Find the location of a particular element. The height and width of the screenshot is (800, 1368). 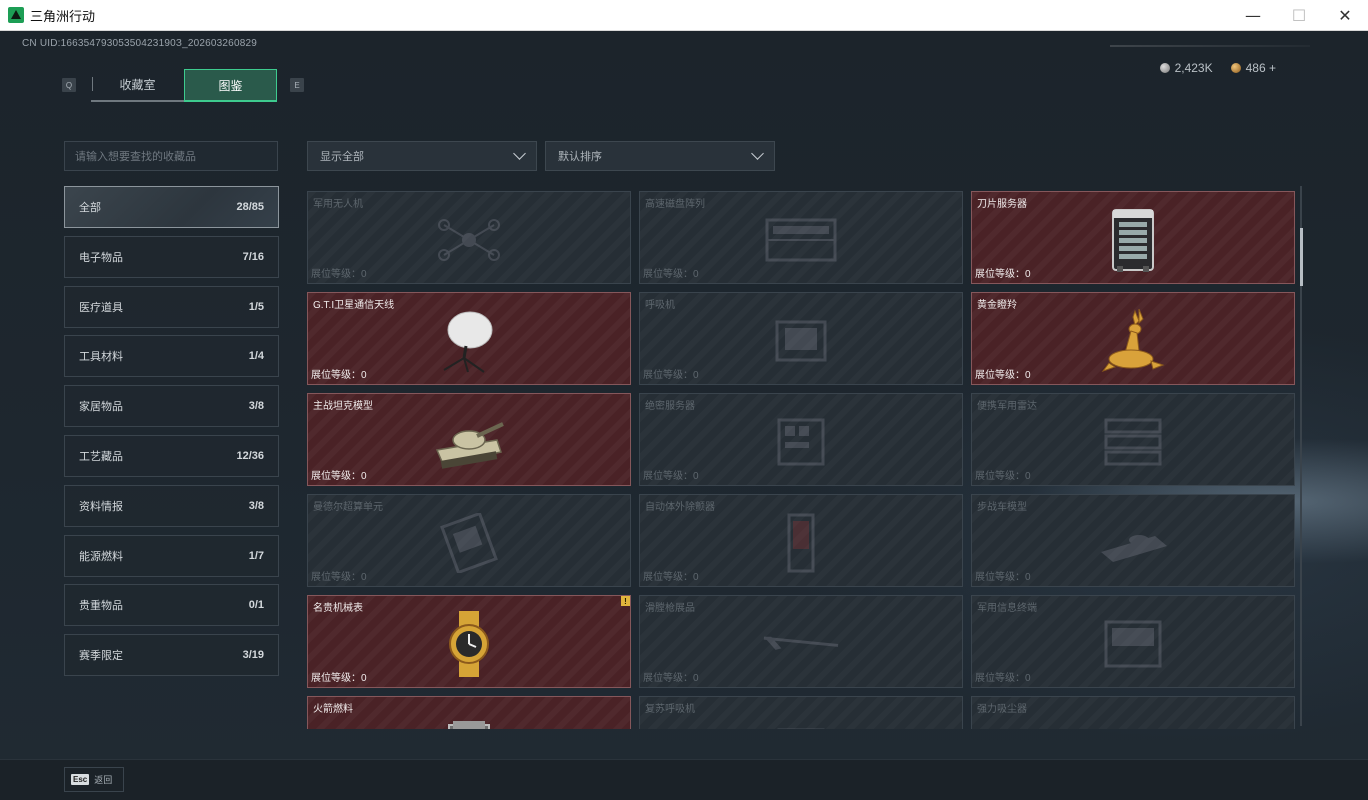

category-intel: 资料情报 3/8 is located at coordinates (171, 505).